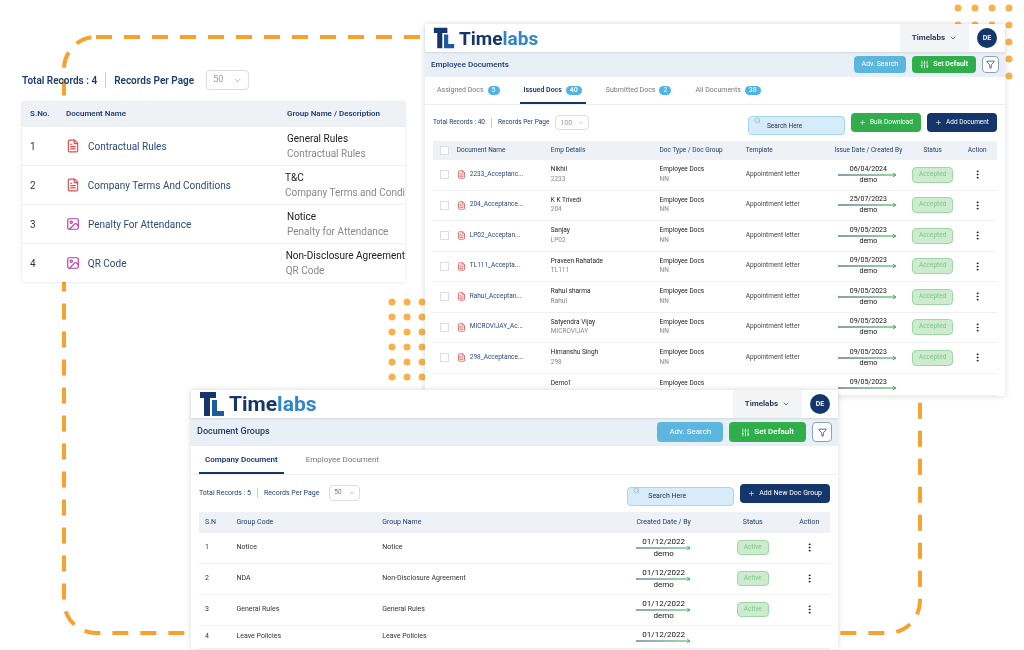 The image size is (1024, 650). What do you see at coordinates (327, 154) in the screenshot?
I see `group-description: Contractual Rules` at bounding box center [327, 154].